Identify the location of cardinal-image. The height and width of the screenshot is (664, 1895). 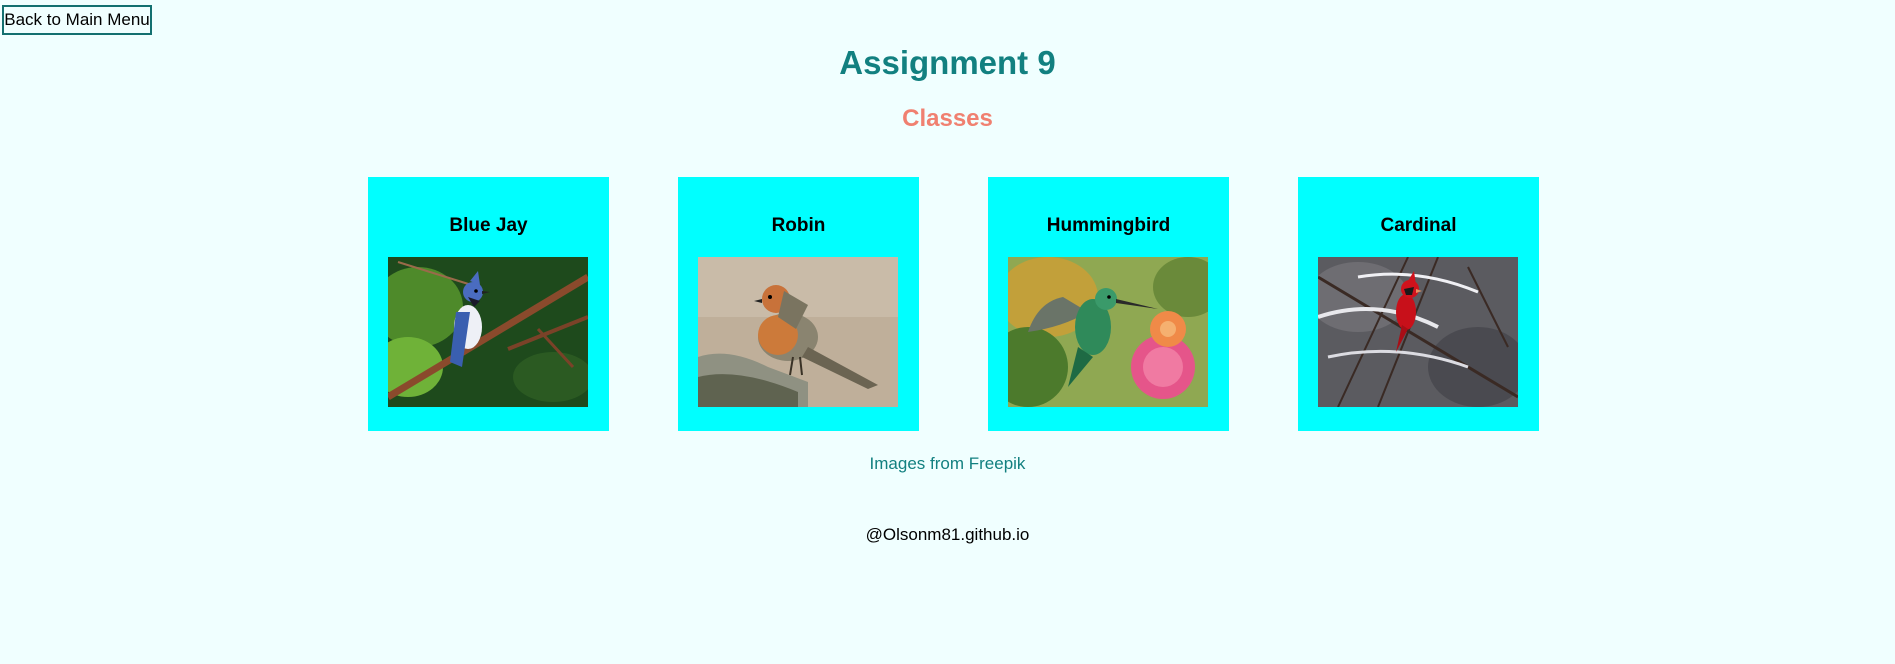
(1418, 332).